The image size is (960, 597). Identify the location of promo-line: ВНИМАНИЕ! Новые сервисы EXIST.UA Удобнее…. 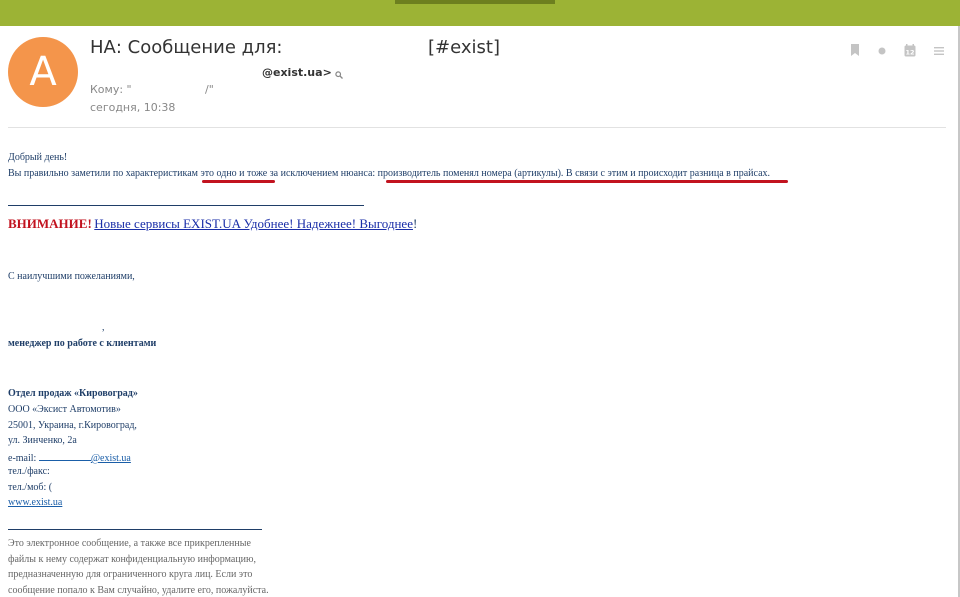
(212, 224).